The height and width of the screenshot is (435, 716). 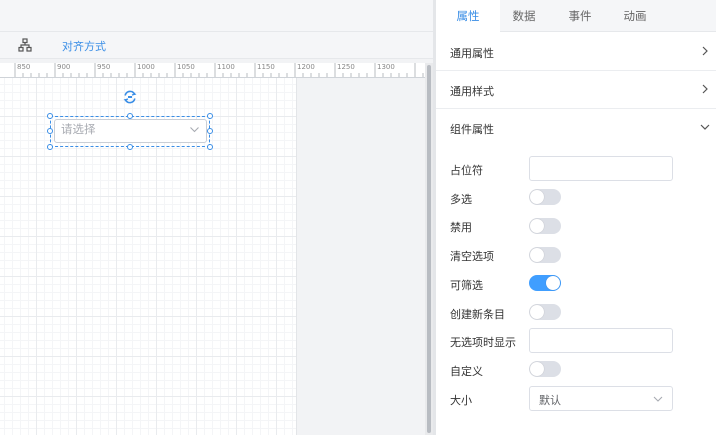 What do you see at coordinates (266, 67) in the screenshot?
I see `ruler-label: 1150` at bounding box center [266, 67].